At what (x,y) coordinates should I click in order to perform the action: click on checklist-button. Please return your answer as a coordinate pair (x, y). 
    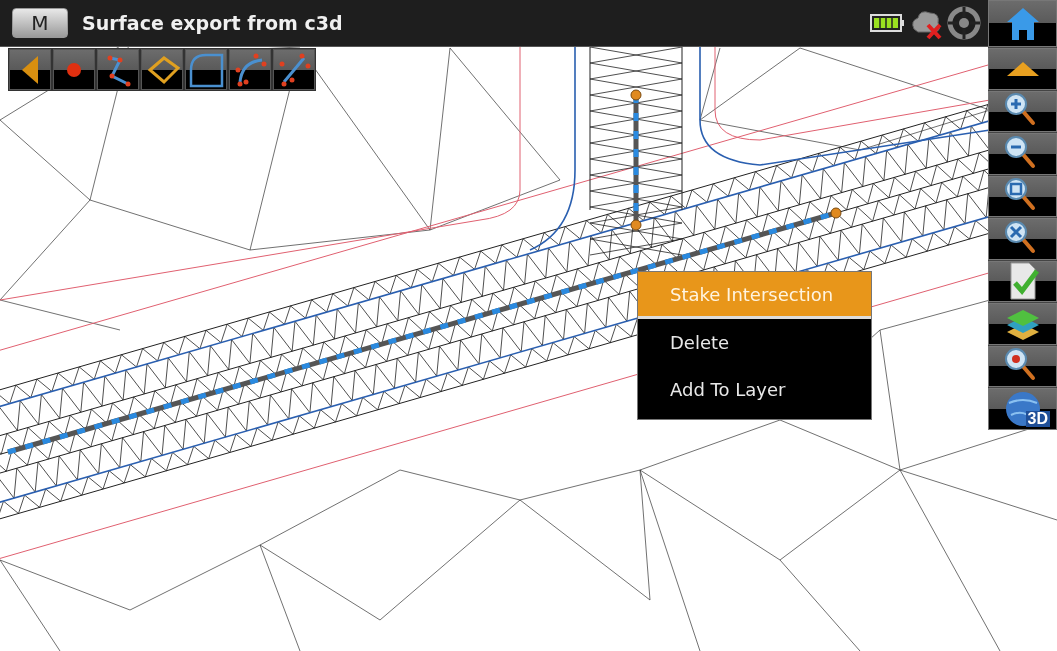
    Looking at the image, I should click on (1022, 281).